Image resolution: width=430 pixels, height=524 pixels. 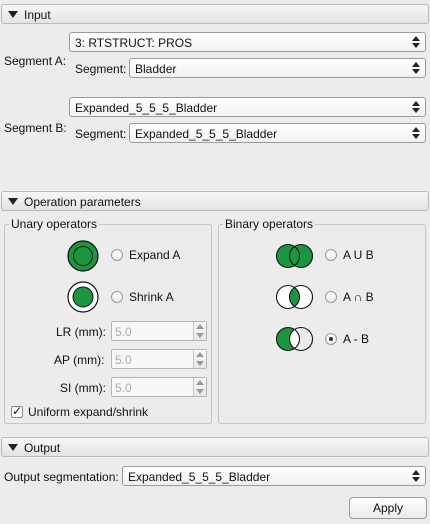 What do you see at coordinates (215, 447) in the screenshot?
I see `output-section-header: Output` at bounding box center [215, 447].